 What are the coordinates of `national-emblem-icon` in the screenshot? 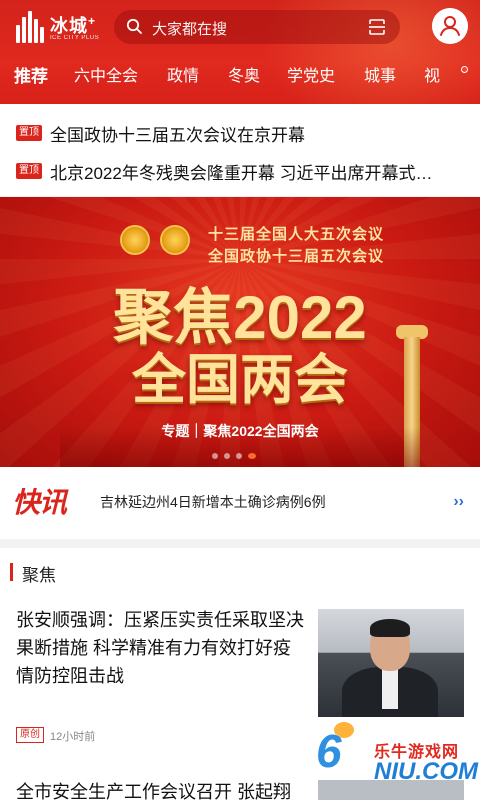 It's located at (135, 240).